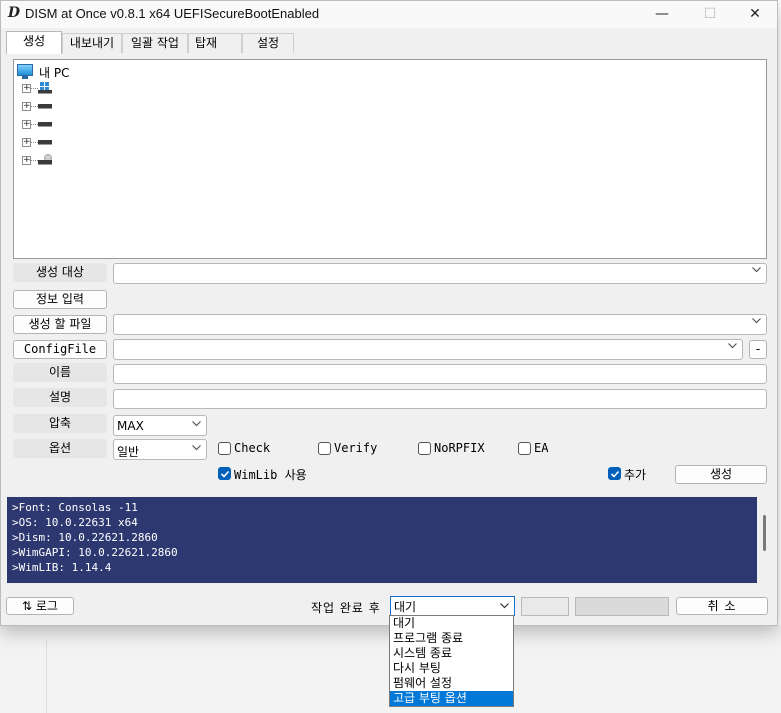 The width and height of the screenshot is (781, 713). Describe the element at coordinates (764, 533) in the screenshot. I see `log-scrollbar` at that location.